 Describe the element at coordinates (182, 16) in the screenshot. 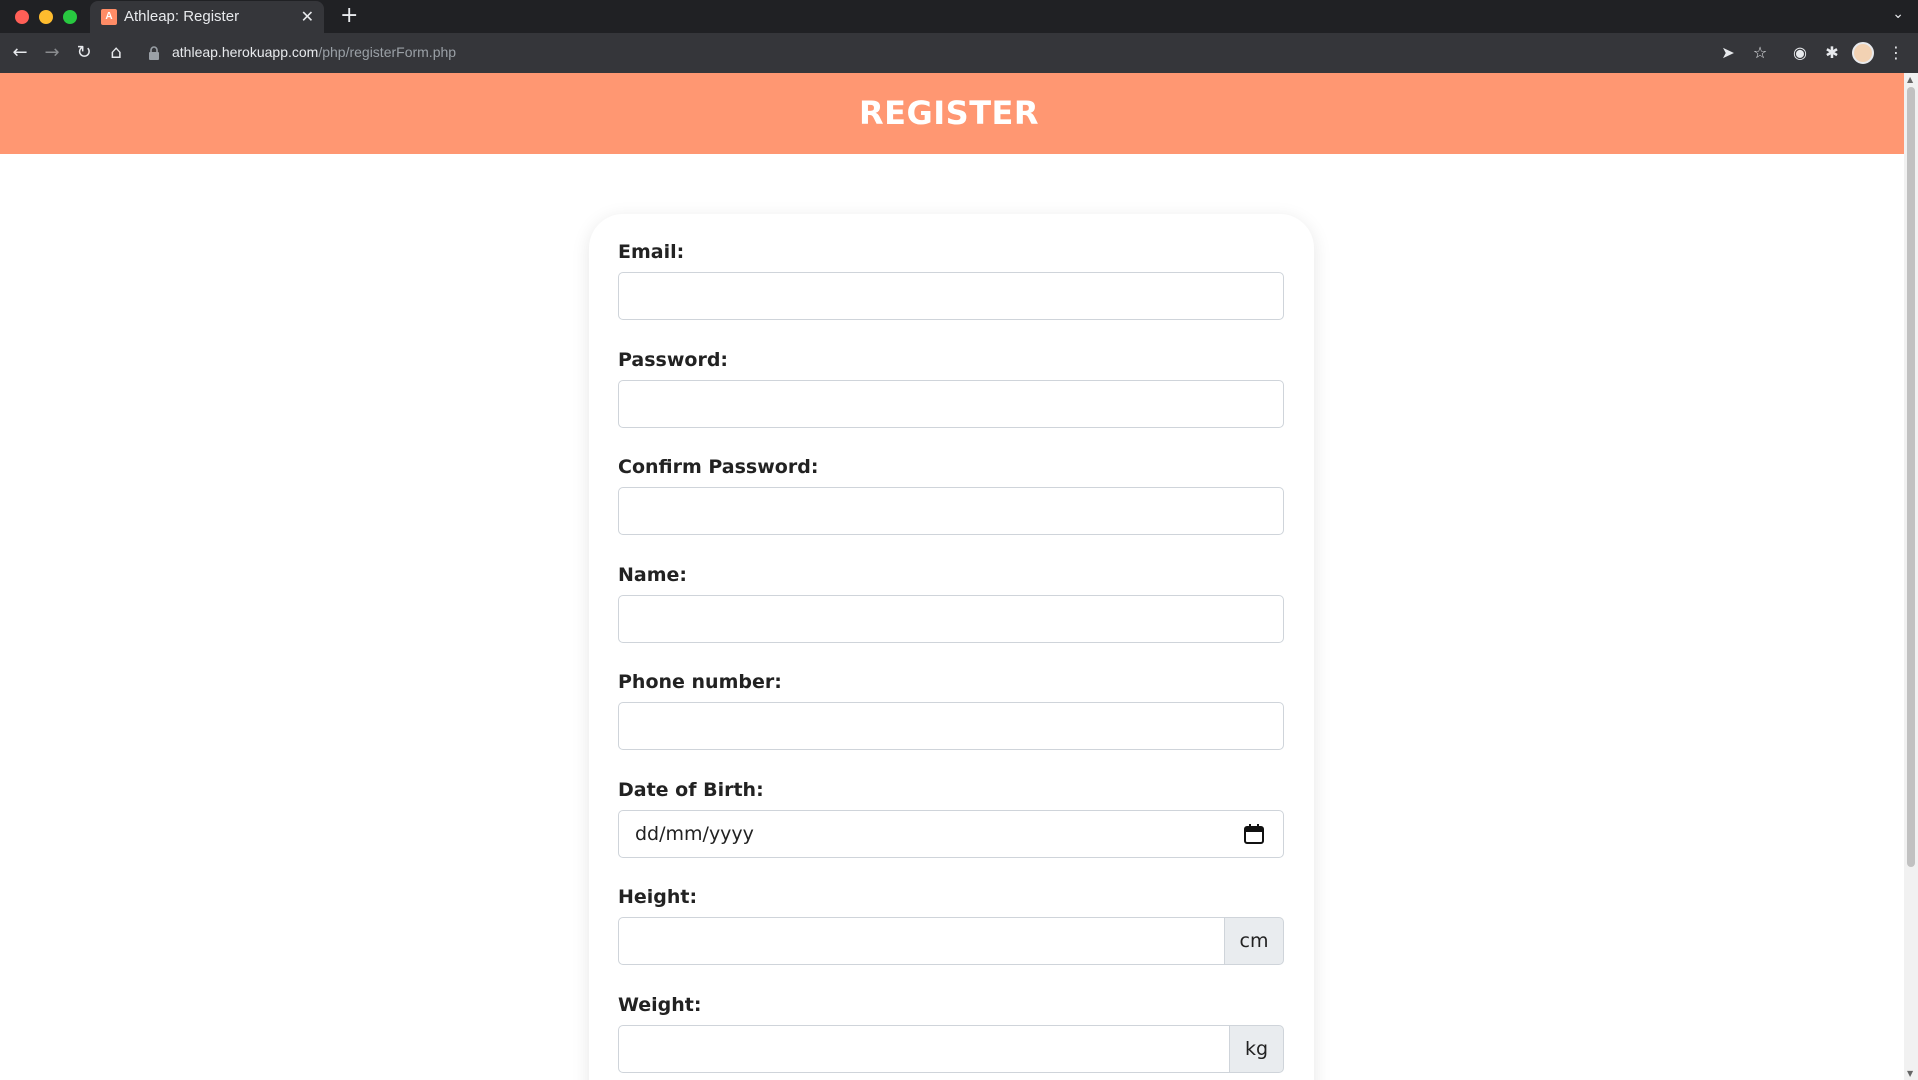

I see `tab-title: Athleap: Register` at that location.